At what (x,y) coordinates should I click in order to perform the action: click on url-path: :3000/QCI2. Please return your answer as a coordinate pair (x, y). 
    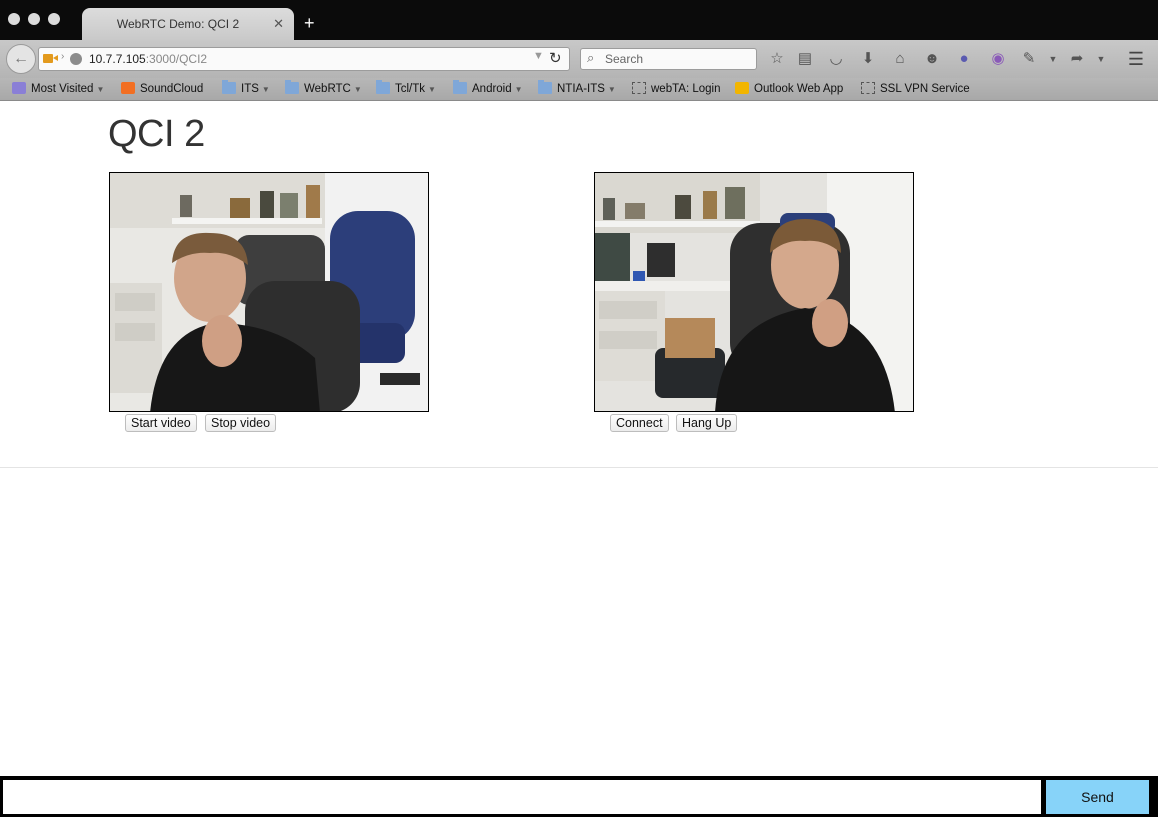
    Looking at the image, I should click on (176, 59).